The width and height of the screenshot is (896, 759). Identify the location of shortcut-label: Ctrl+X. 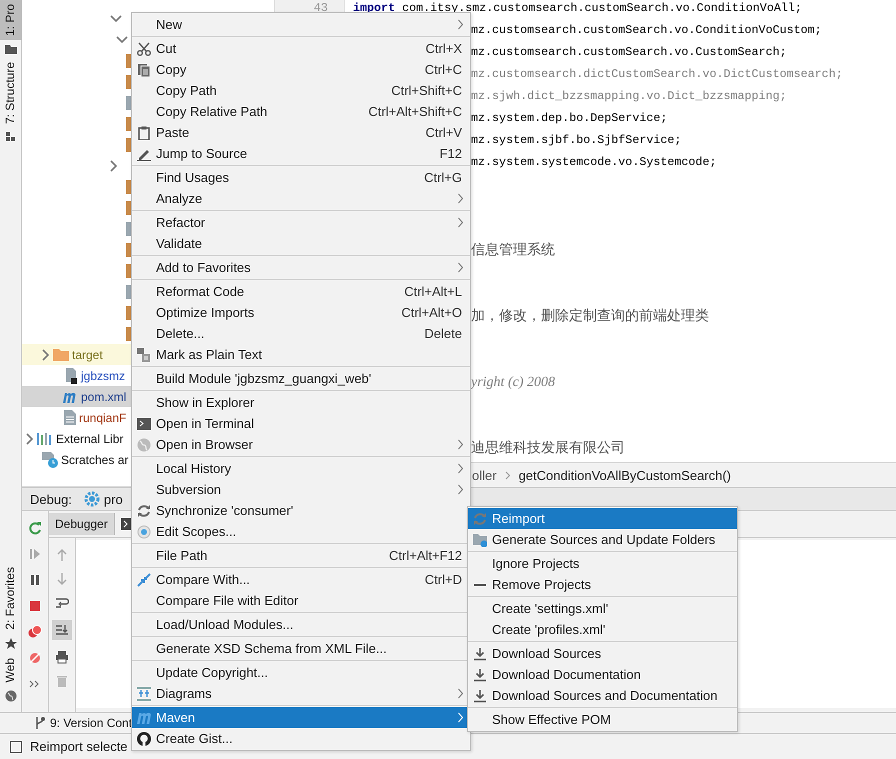
(444, 48).